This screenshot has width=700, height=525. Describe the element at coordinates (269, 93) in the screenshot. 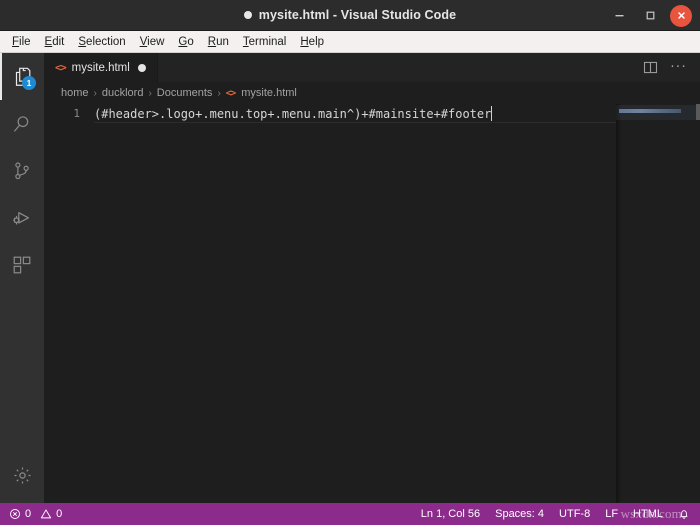

I see `breadcrumb-item-mysite-html: mysite.html` at that location.